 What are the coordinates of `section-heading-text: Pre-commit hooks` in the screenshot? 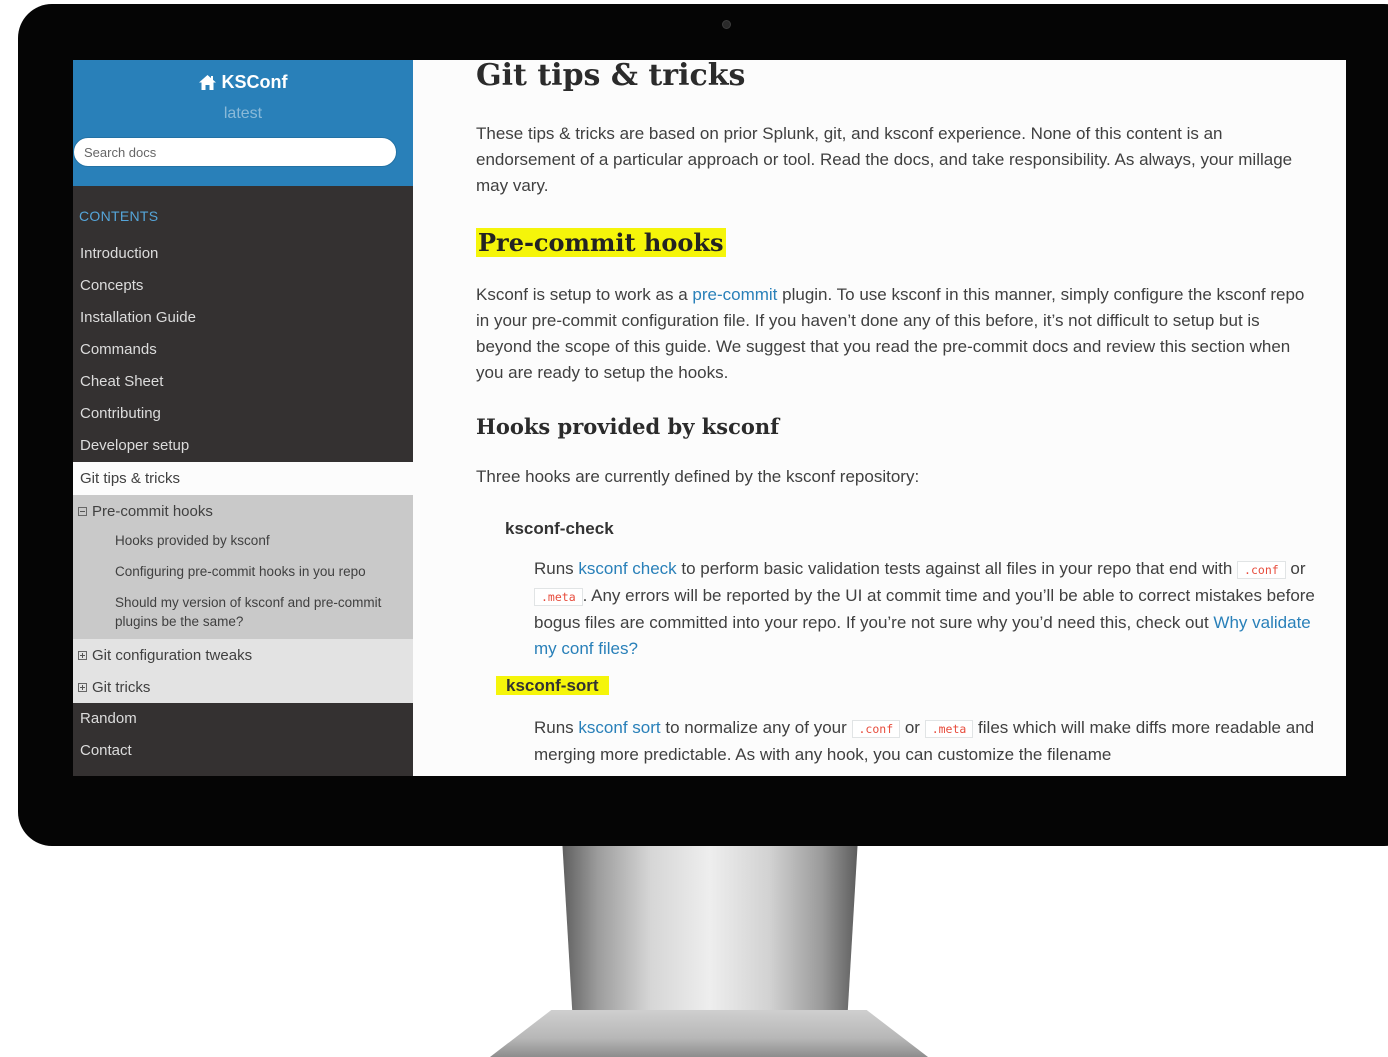 It's located at (601, 242).